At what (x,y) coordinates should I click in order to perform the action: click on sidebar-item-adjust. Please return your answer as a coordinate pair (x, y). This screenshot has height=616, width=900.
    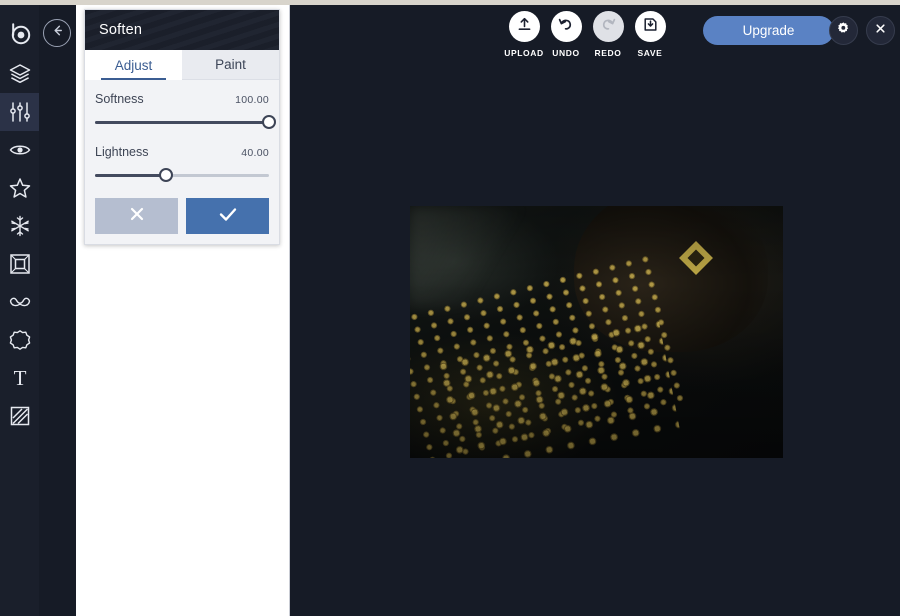
    Looking at the image, I should click on (19, 112).